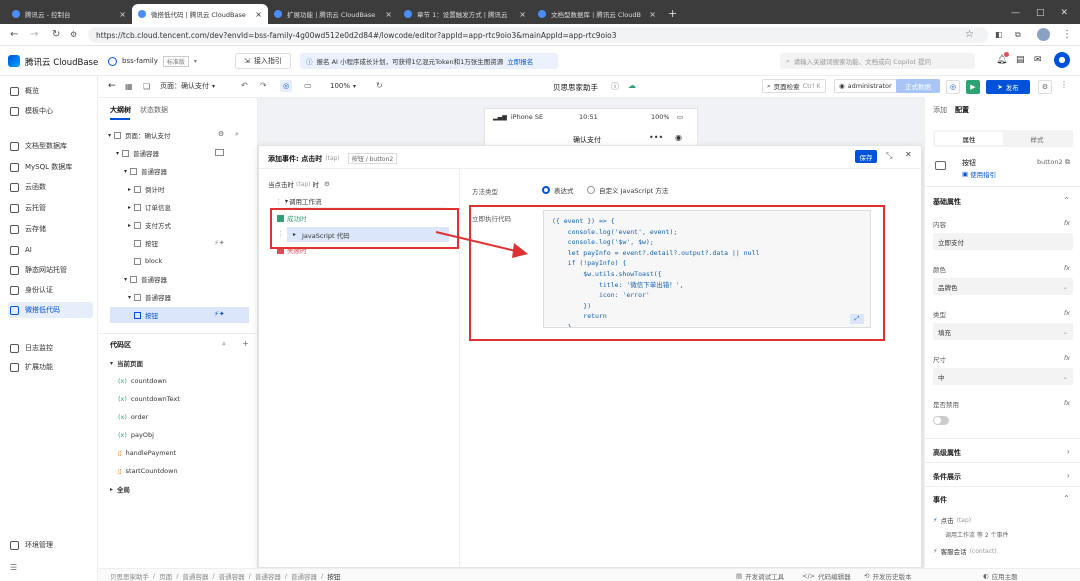 The image size is (1080, 581). I want to click on sidebar-item-functions: 云函数, so click(50, 187).